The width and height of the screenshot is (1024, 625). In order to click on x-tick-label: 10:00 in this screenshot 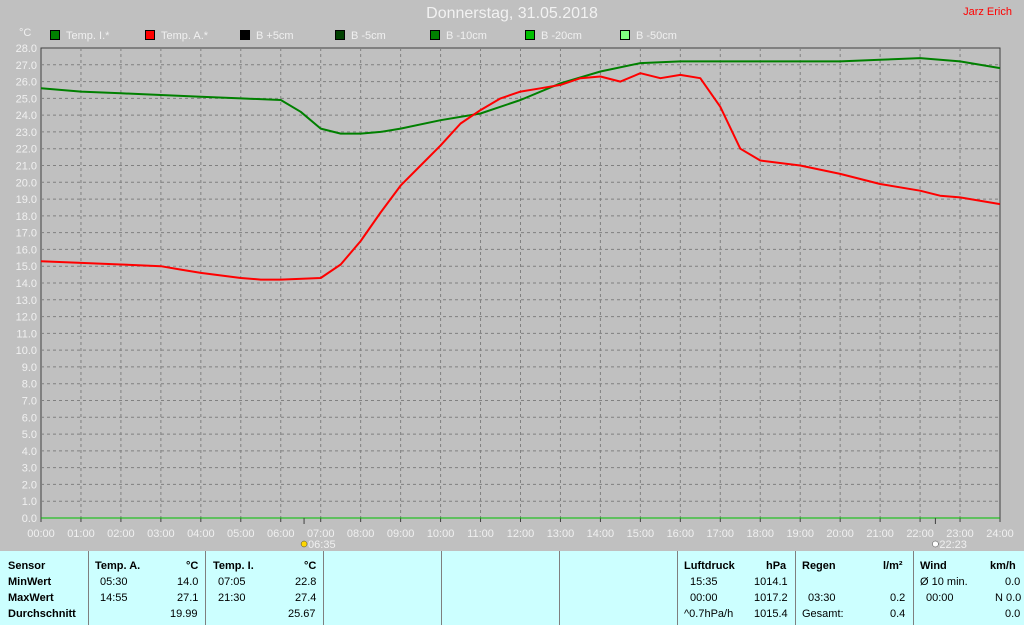, I will do `click(441, 534)`.